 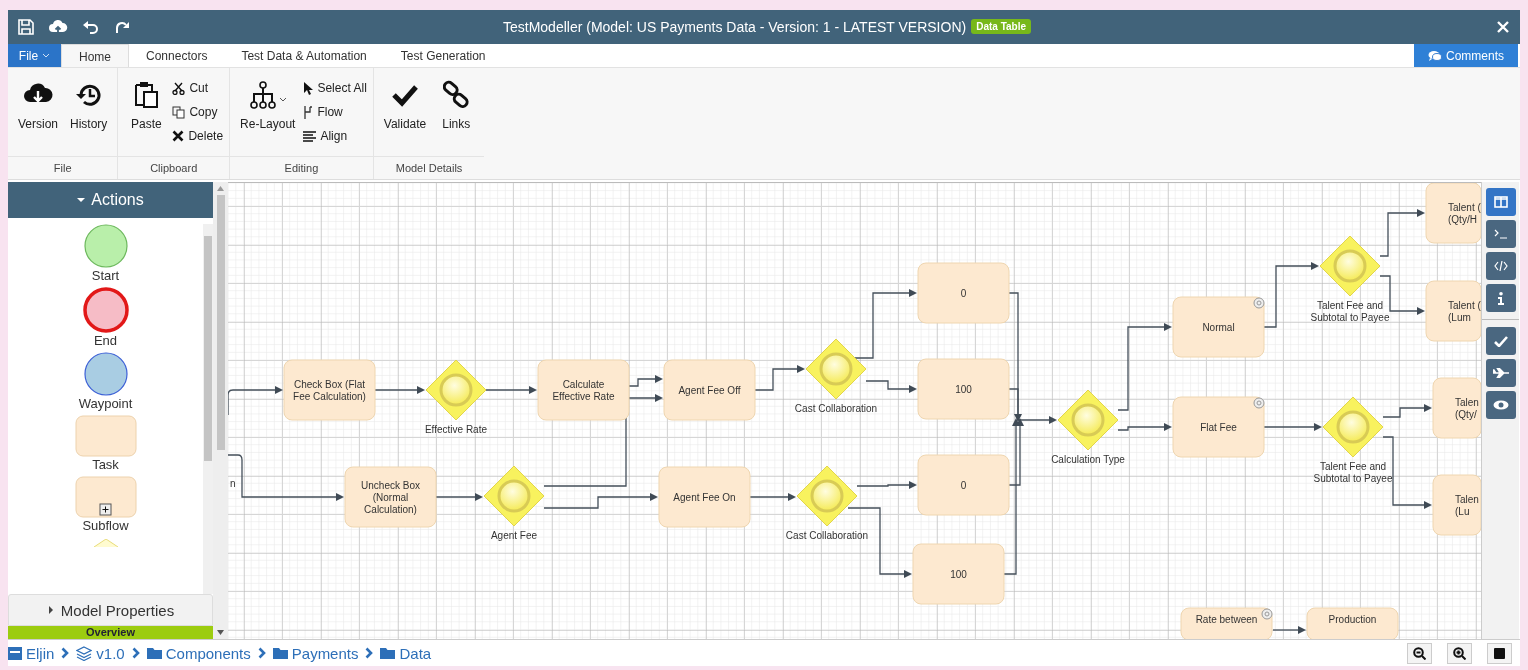 I want to click on overview-tab: Overview, so click(x=110, y=633).